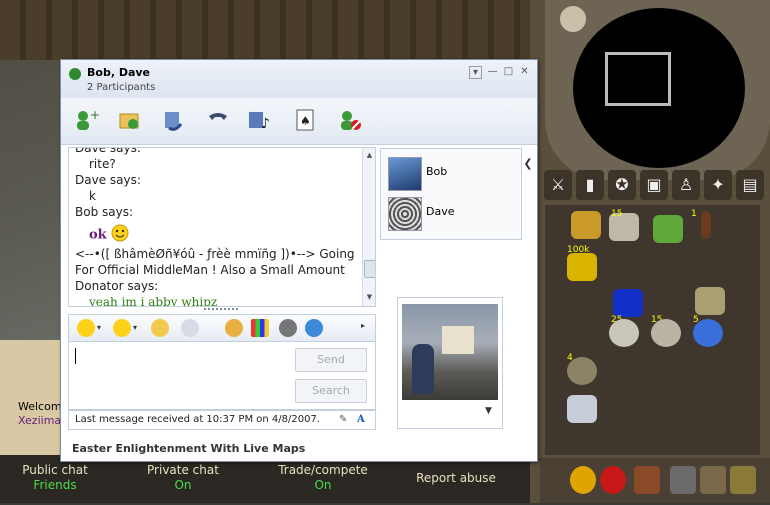 Image resolution: width=770 pixels, height=505 pixels. Describe the element at coordinates (713, 480) in the screenshot. I see `emotes-tab-icon` at that location.